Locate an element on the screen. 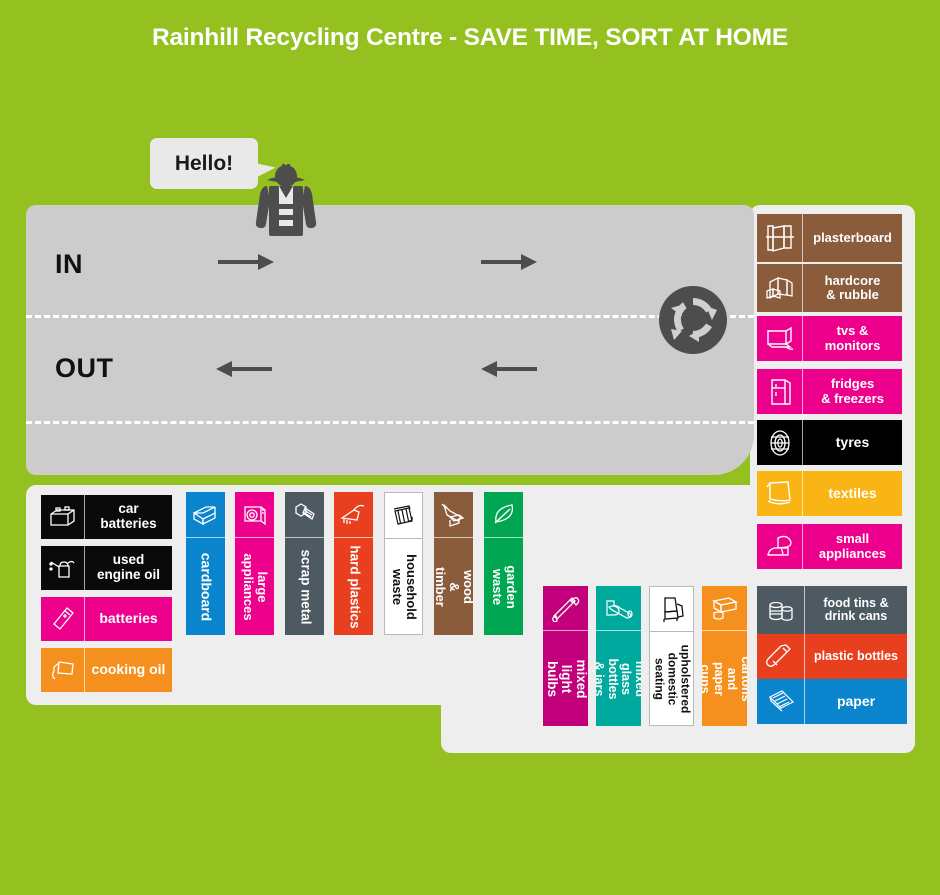 This screenshot has height=895, width=940. card-label-wrap: mixed light bulbs is located at coordinates (565, 678).